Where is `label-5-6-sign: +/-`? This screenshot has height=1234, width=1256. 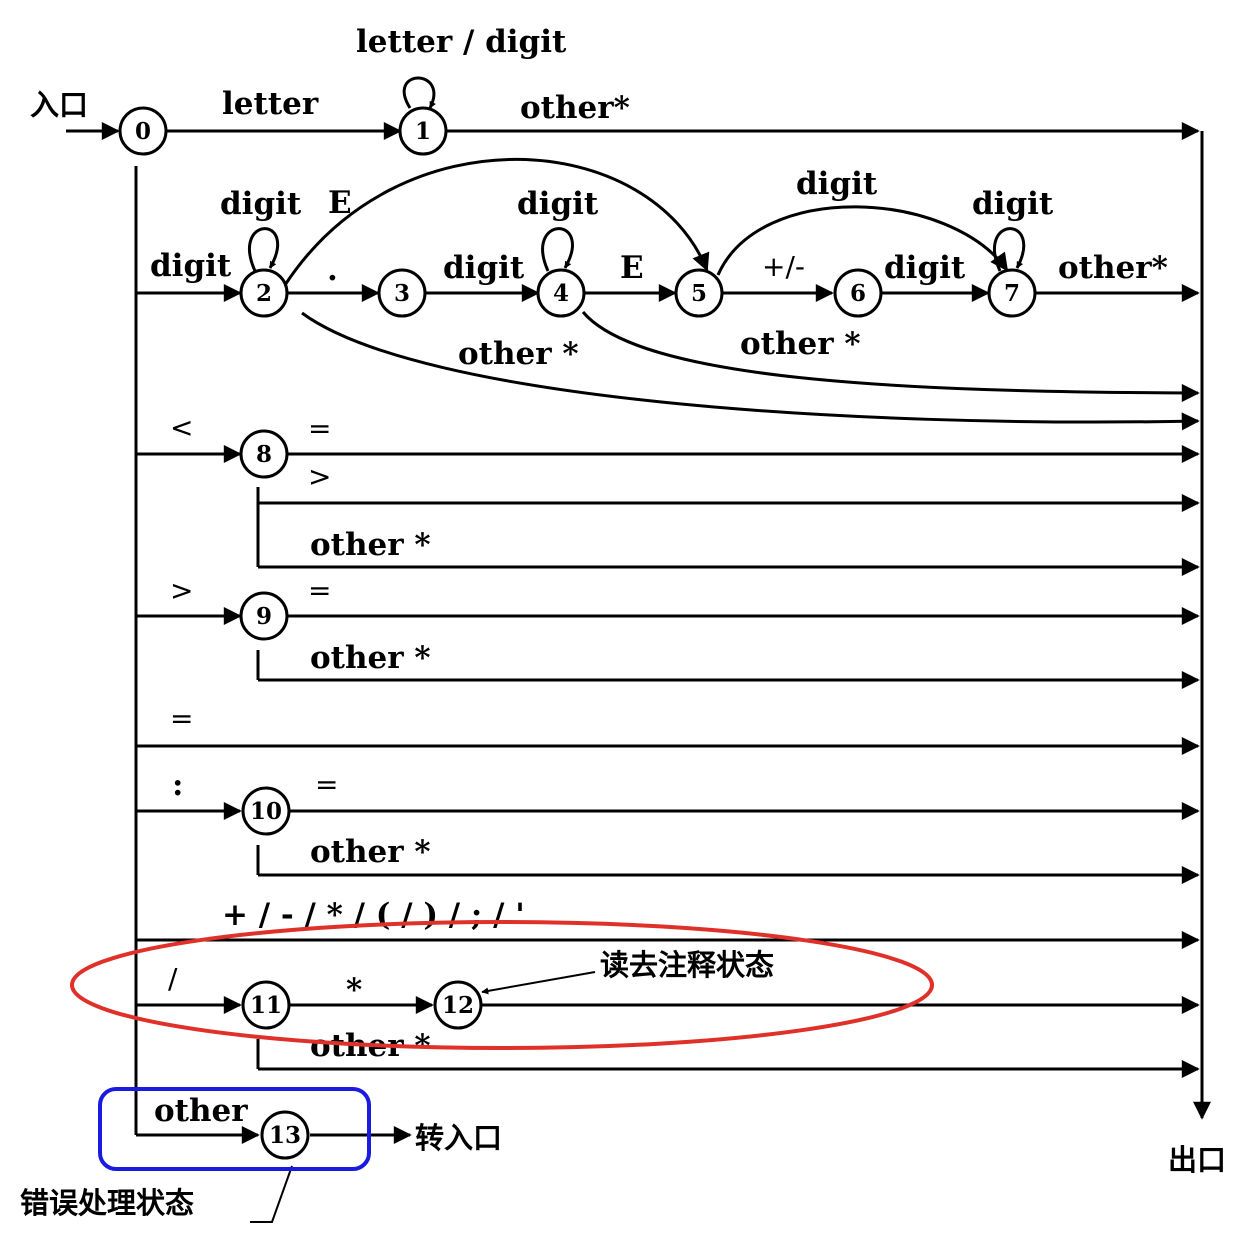
label-5-6-sign: +/- is located at coordinates (783, 266).